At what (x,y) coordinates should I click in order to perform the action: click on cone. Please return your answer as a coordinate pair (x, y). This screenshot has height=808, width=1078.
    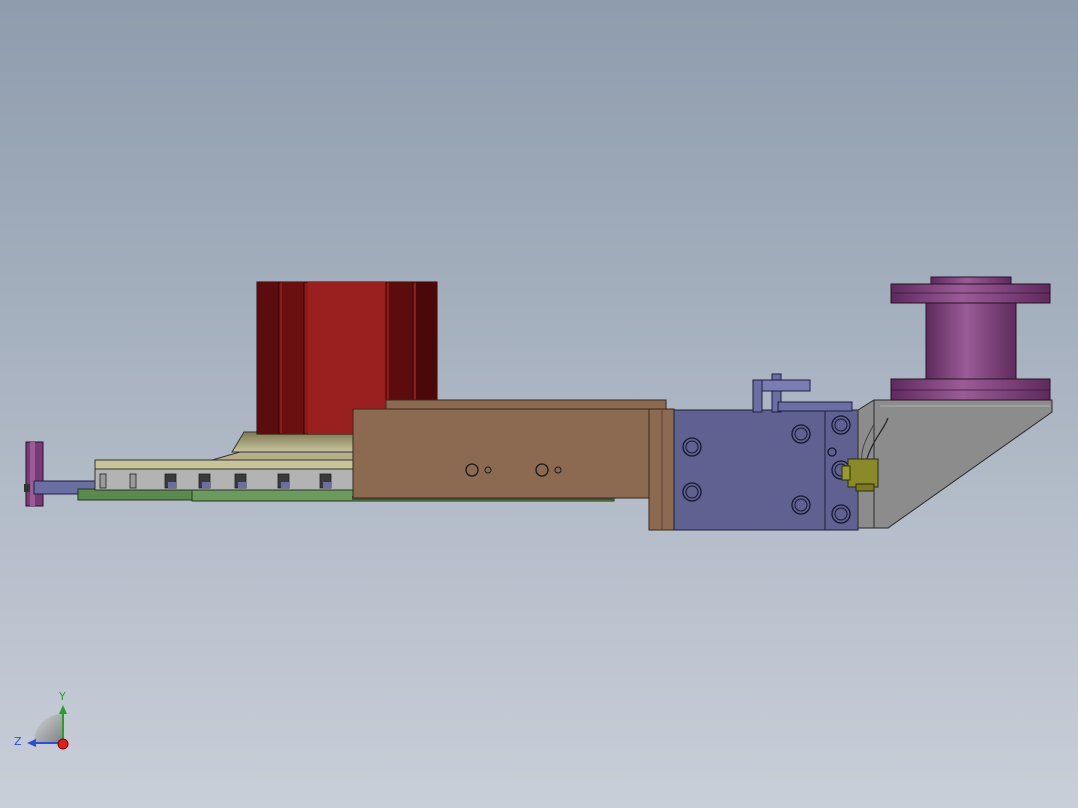
    Looking at the image, I should click on (294, 442).